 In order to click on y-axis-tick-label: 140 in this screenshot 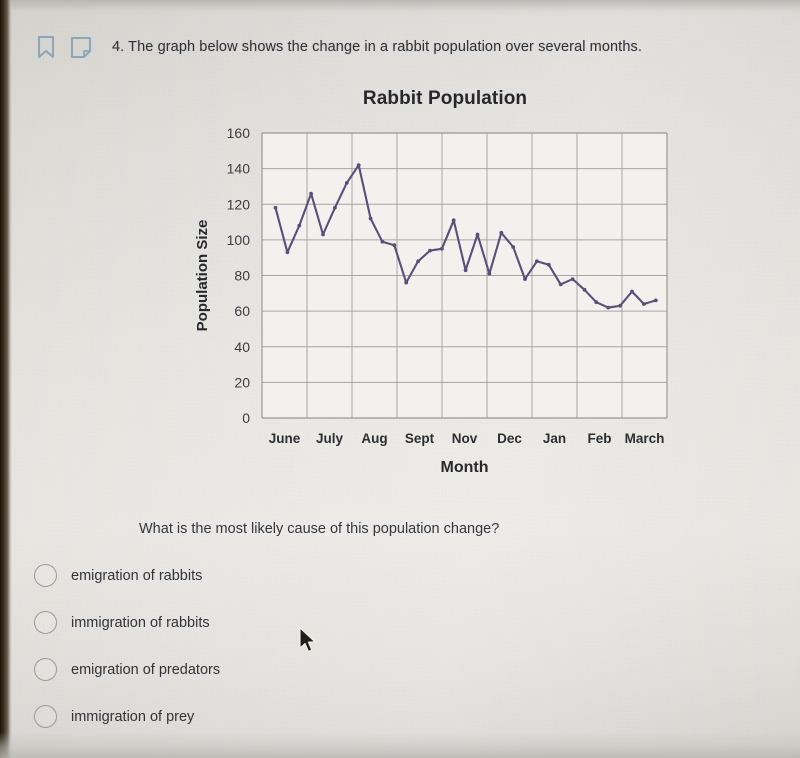, I will do `click(239, 169)`.